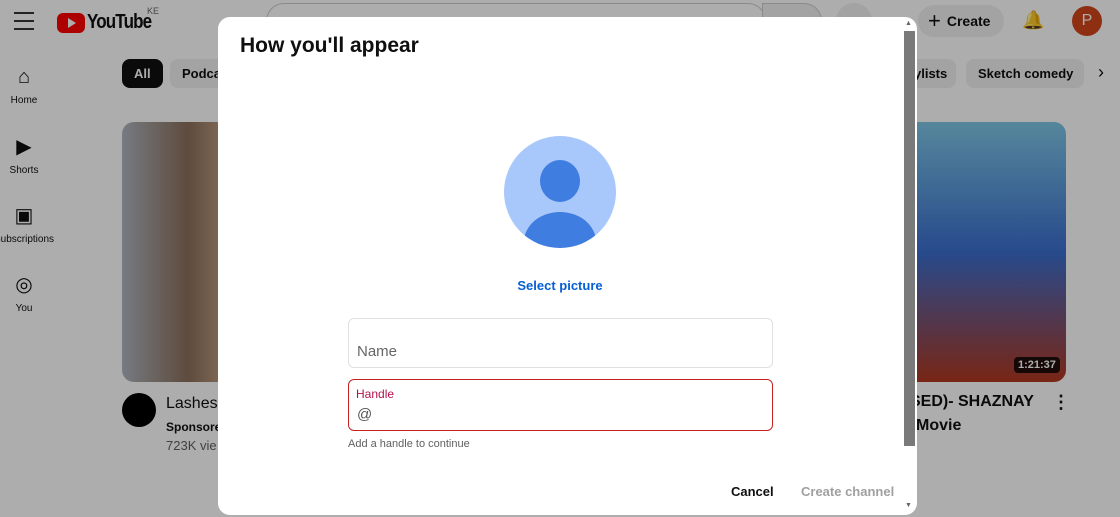 The image size is (1120, 517). Describe the element at coordinates (409, 444) in the screenshot. I see `handle-helper-text: Add a handle to continue` at that location.